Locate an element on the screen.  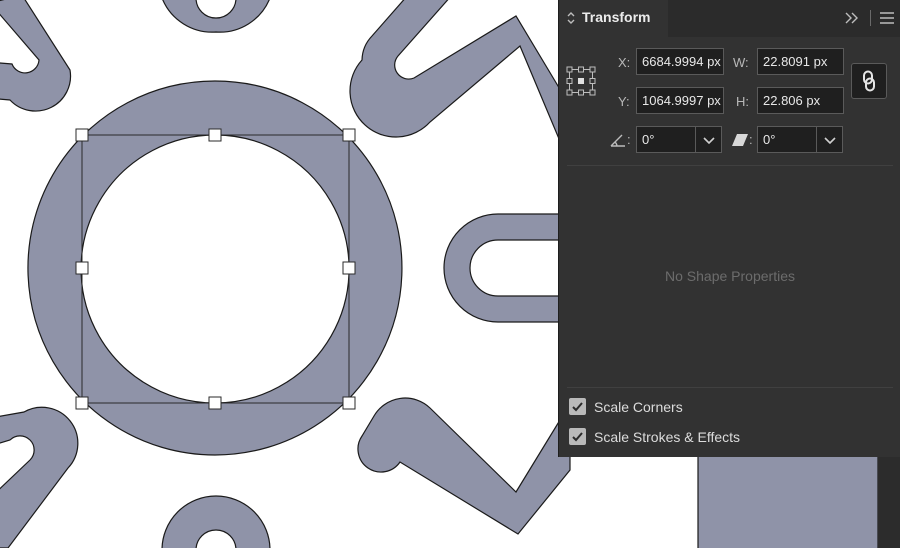
selection-bounding-box is located at coordinates (215, 269).